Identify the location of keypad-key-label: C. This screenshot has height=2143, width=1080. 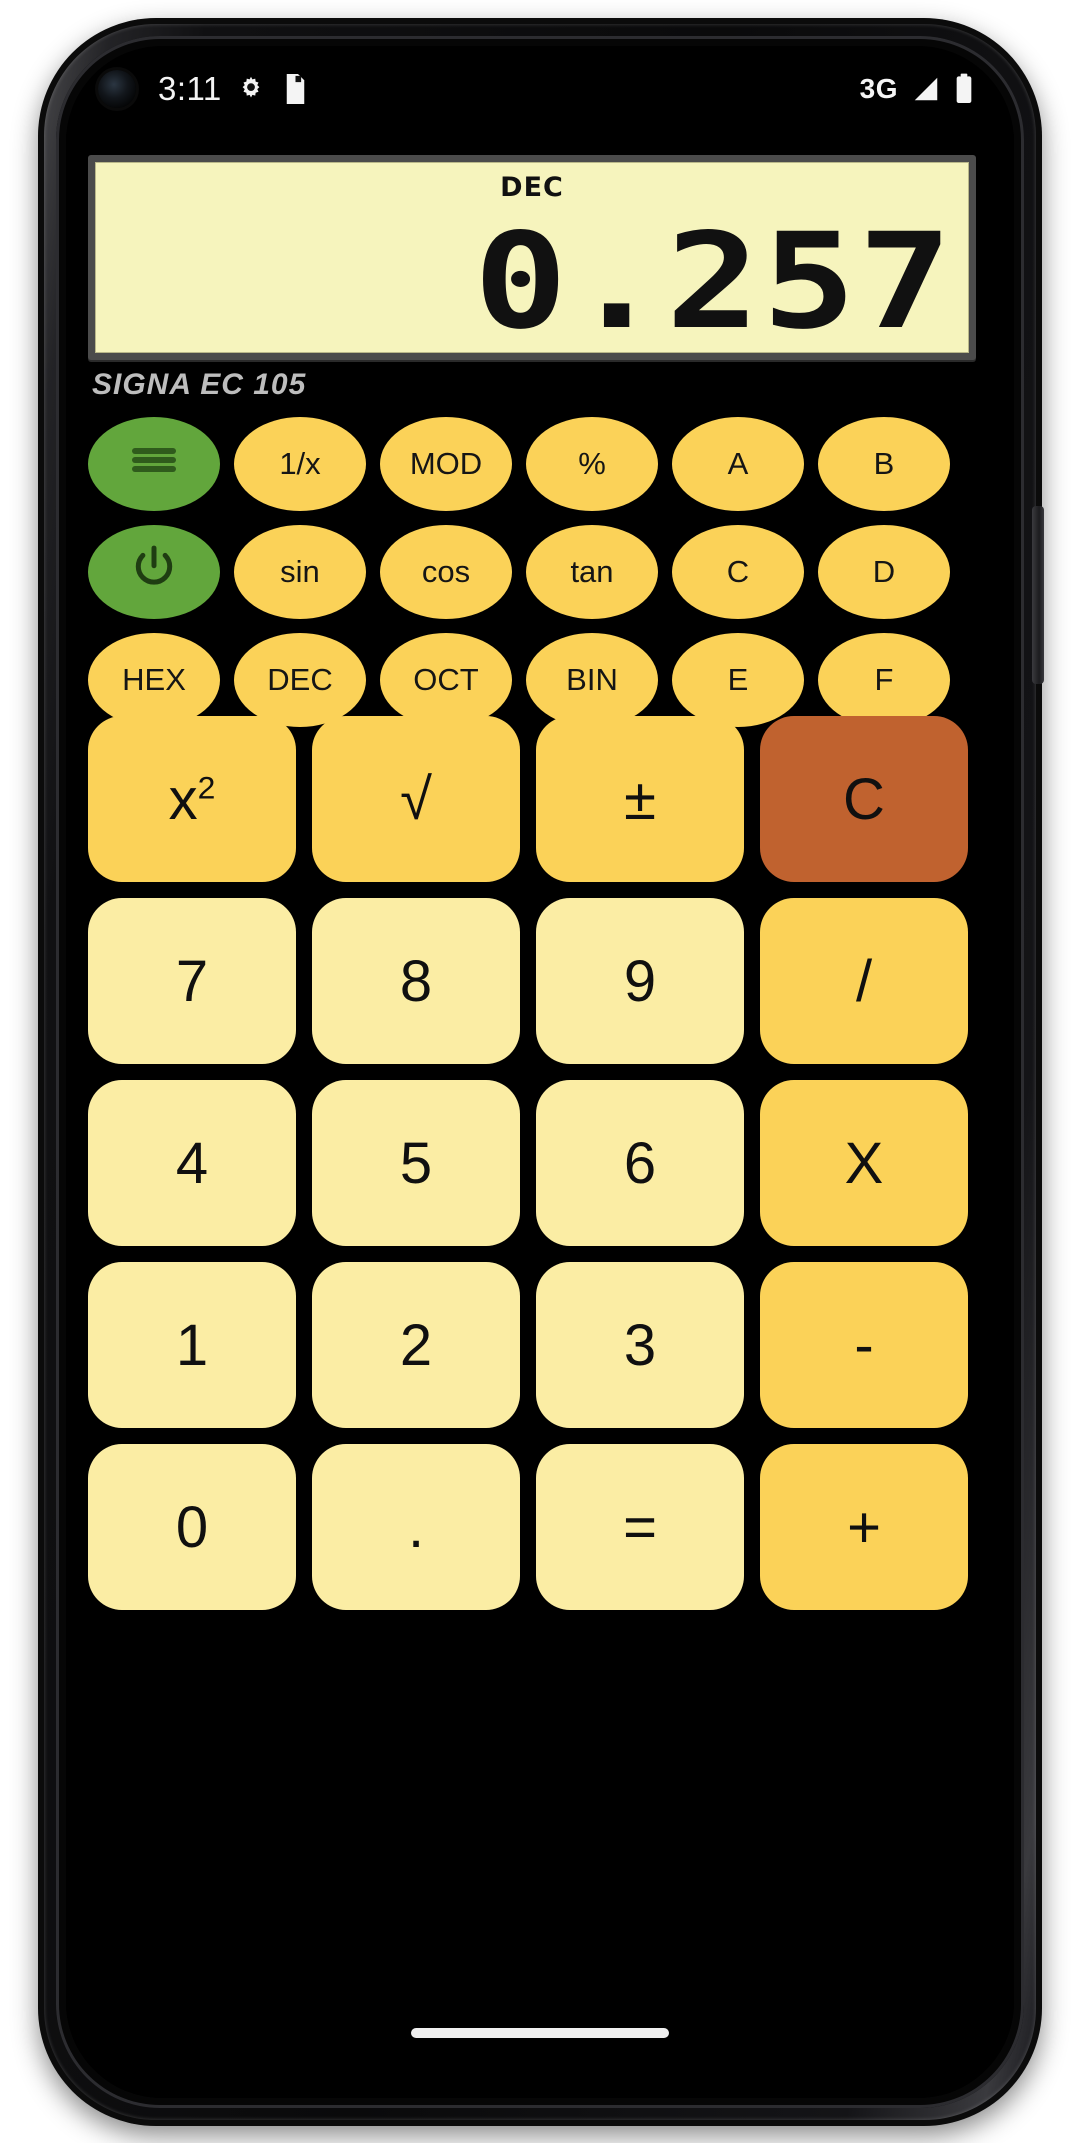
(864, 799).